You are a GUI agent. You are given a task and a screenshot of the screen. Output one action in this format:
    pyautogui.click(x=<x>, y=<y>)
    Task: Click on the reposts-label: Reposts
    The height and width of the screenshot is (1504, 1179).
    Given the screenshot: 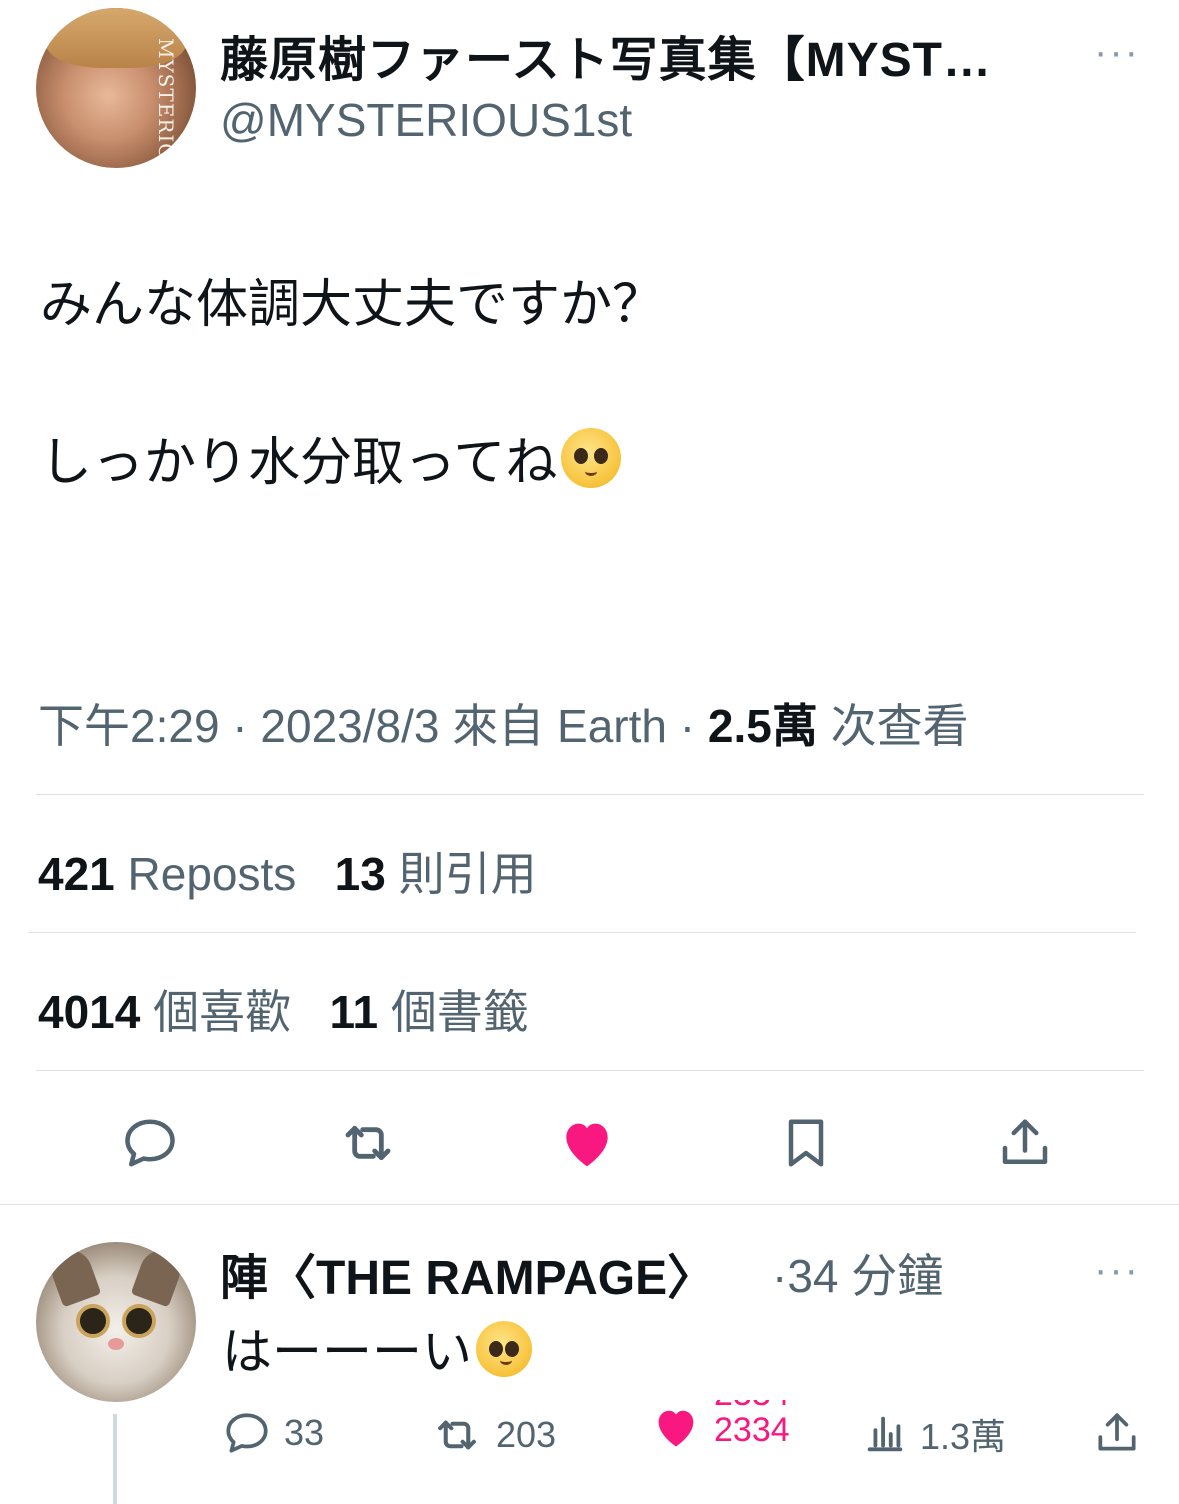 What is the action you would take?
    pyautogui.click(x=205, y=874)
    